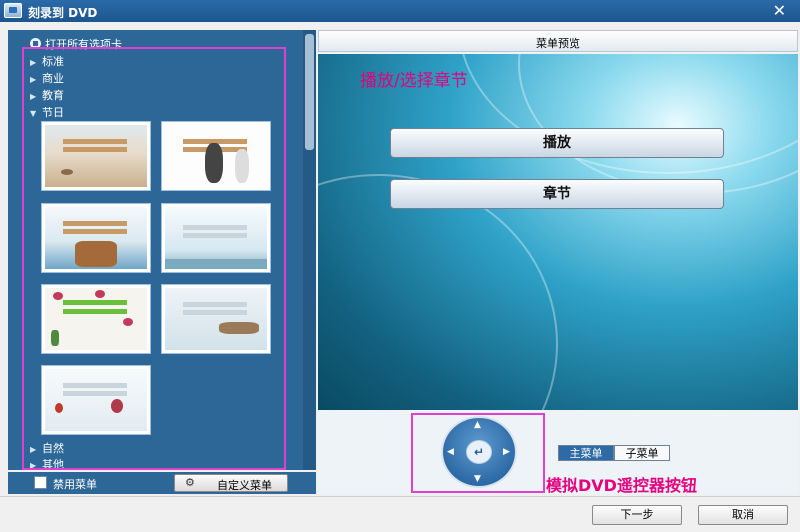  Describe the element at coordinates (162, 483) in the screenshot. I see `template-options-bar: 禁用菜单 ⚙ 自定义菜单` at that location.